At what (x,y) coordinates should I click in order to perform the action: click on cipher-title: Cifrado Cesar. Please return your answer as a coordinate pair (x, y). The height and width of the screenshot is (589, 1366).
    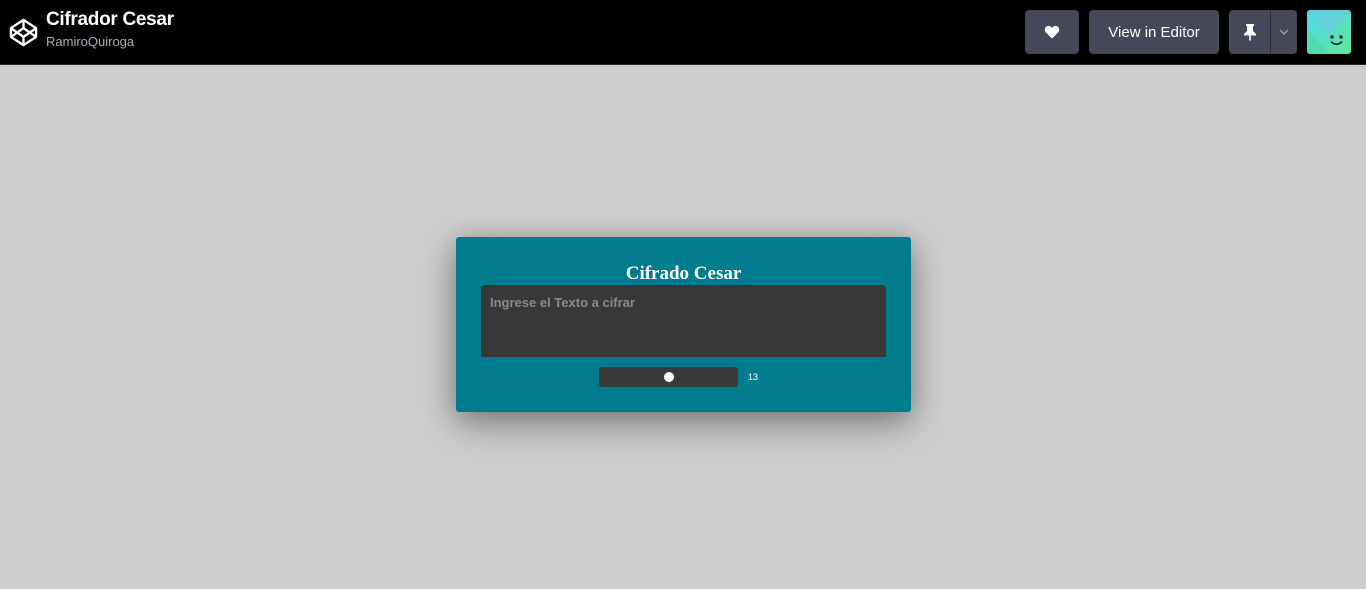
    Looking at the image, I should click on (683, 273).